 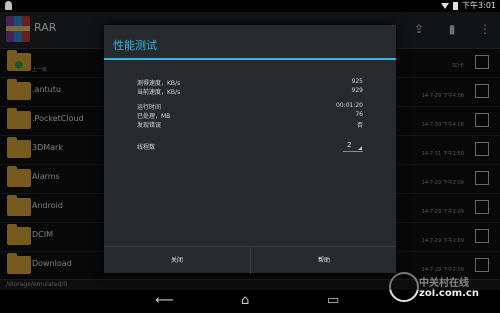 I want to click on threads-label: 线程数, so click(x=146, y=147).